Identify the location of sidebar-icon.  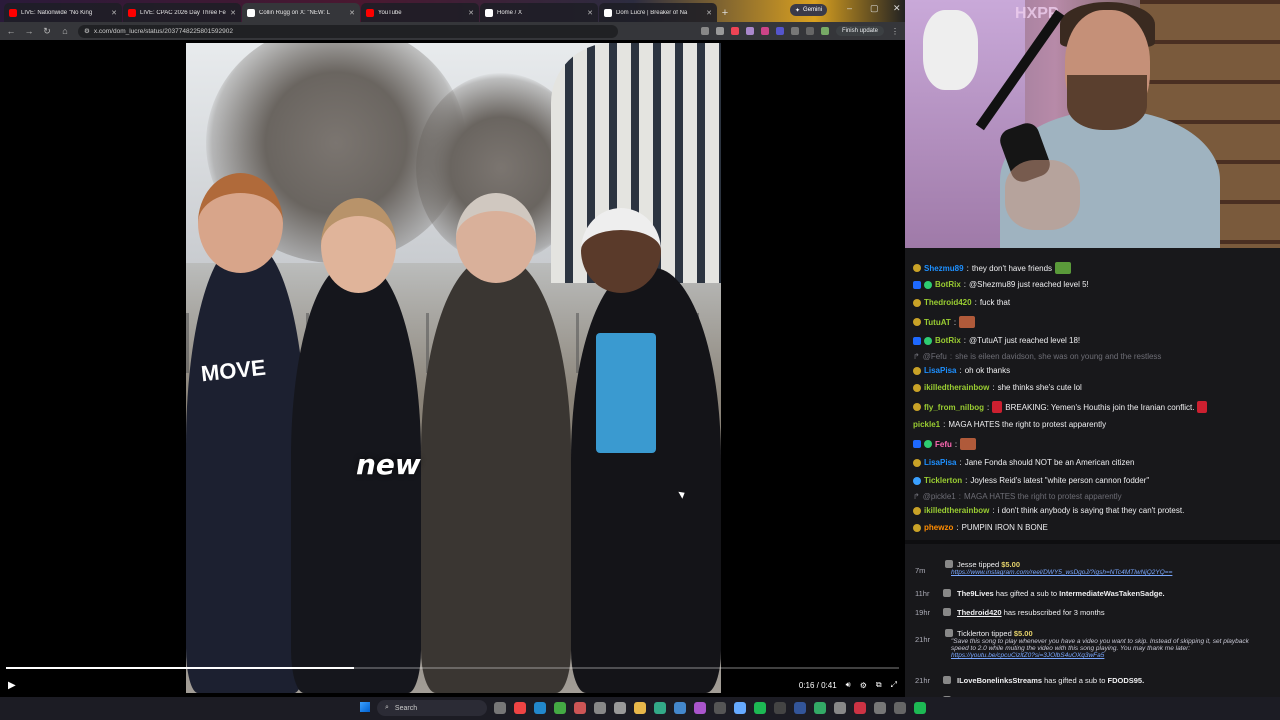
(809, 31).